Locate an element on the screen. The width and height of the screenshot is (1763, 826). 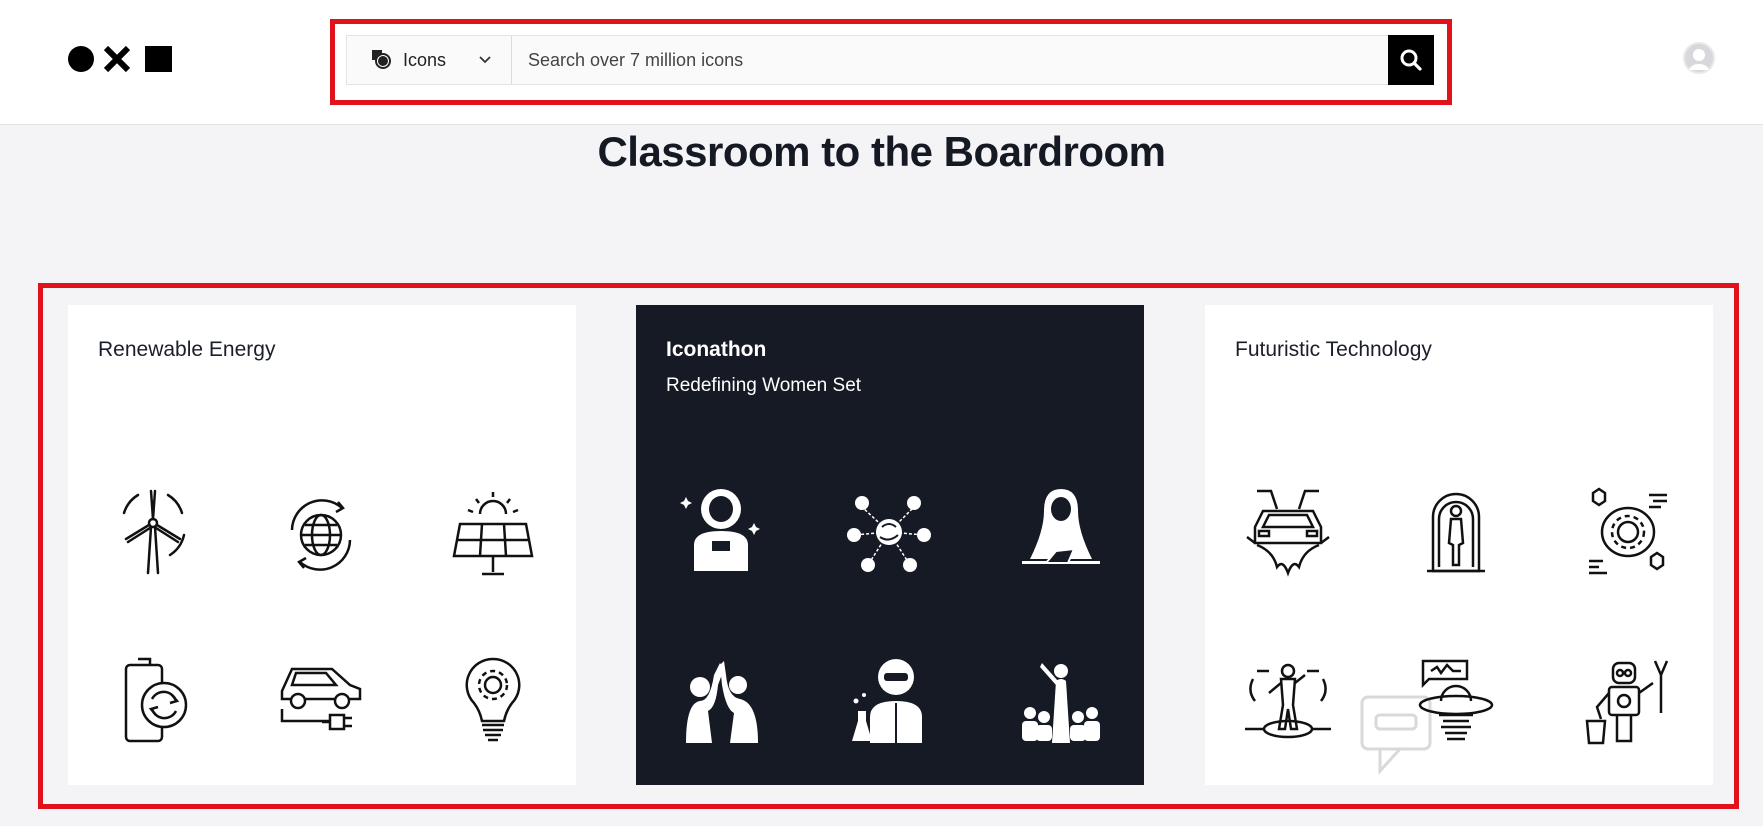
lightbulb-gear-icon is located at coordinates (493, 699).